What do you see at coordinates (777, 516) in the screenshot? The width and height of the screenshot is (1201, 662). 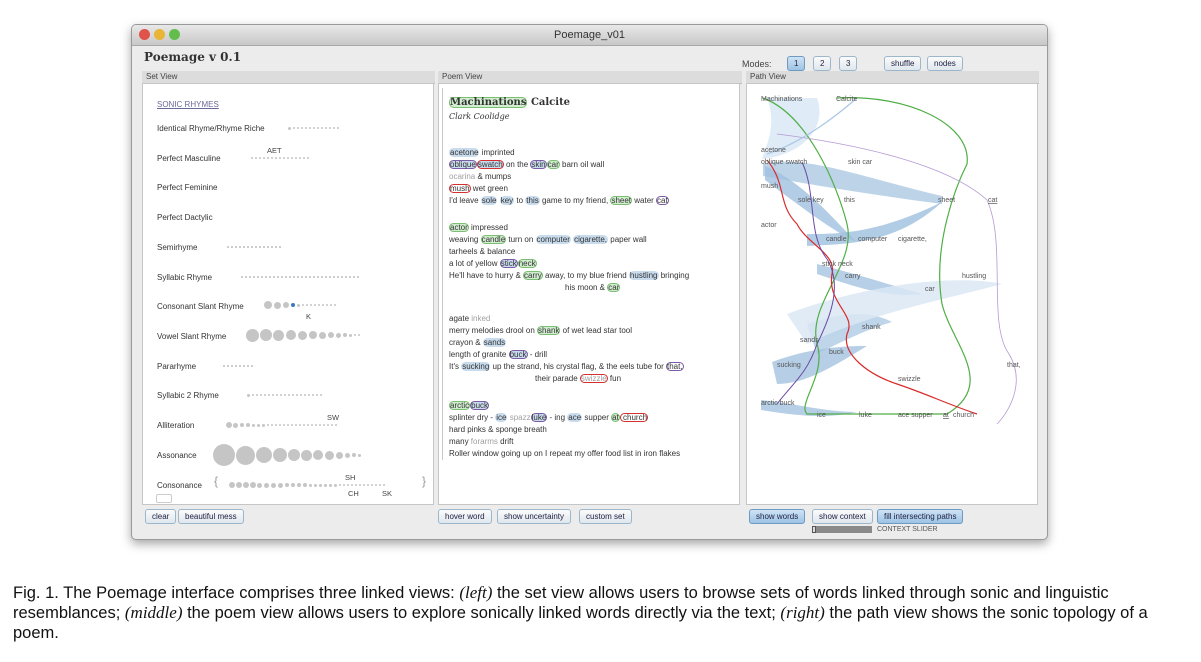 I see `show-words-button: show words` at bounding box center [777, 516].